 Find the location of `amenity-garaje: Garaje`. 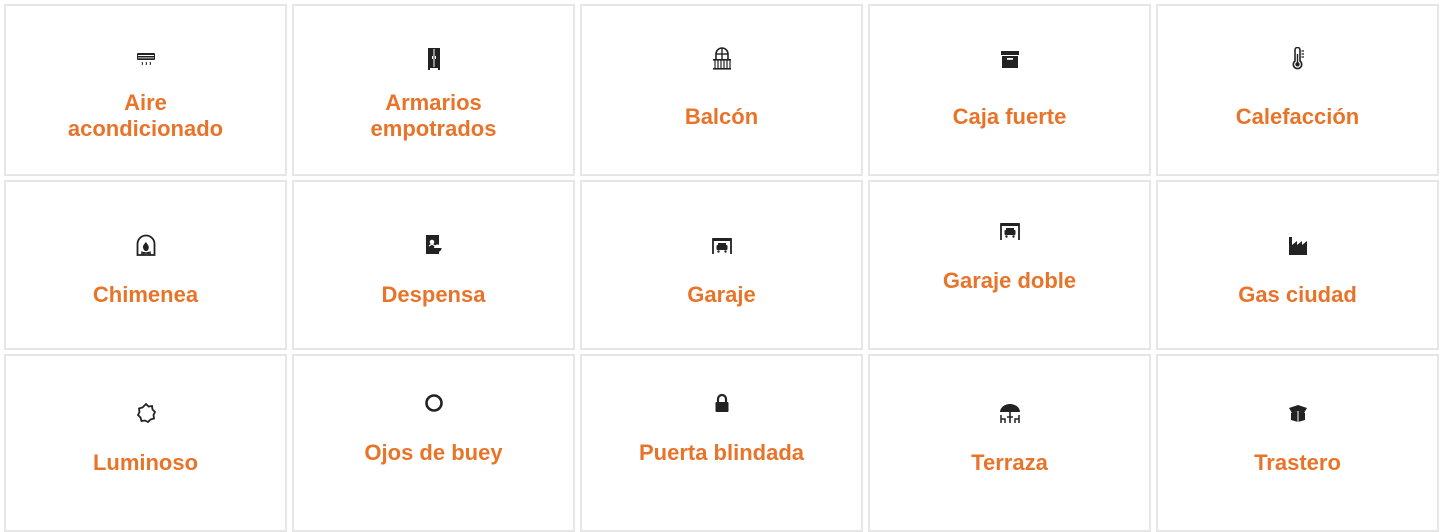

amenity-garaje: Garaje is located at coordinates (721, 265).